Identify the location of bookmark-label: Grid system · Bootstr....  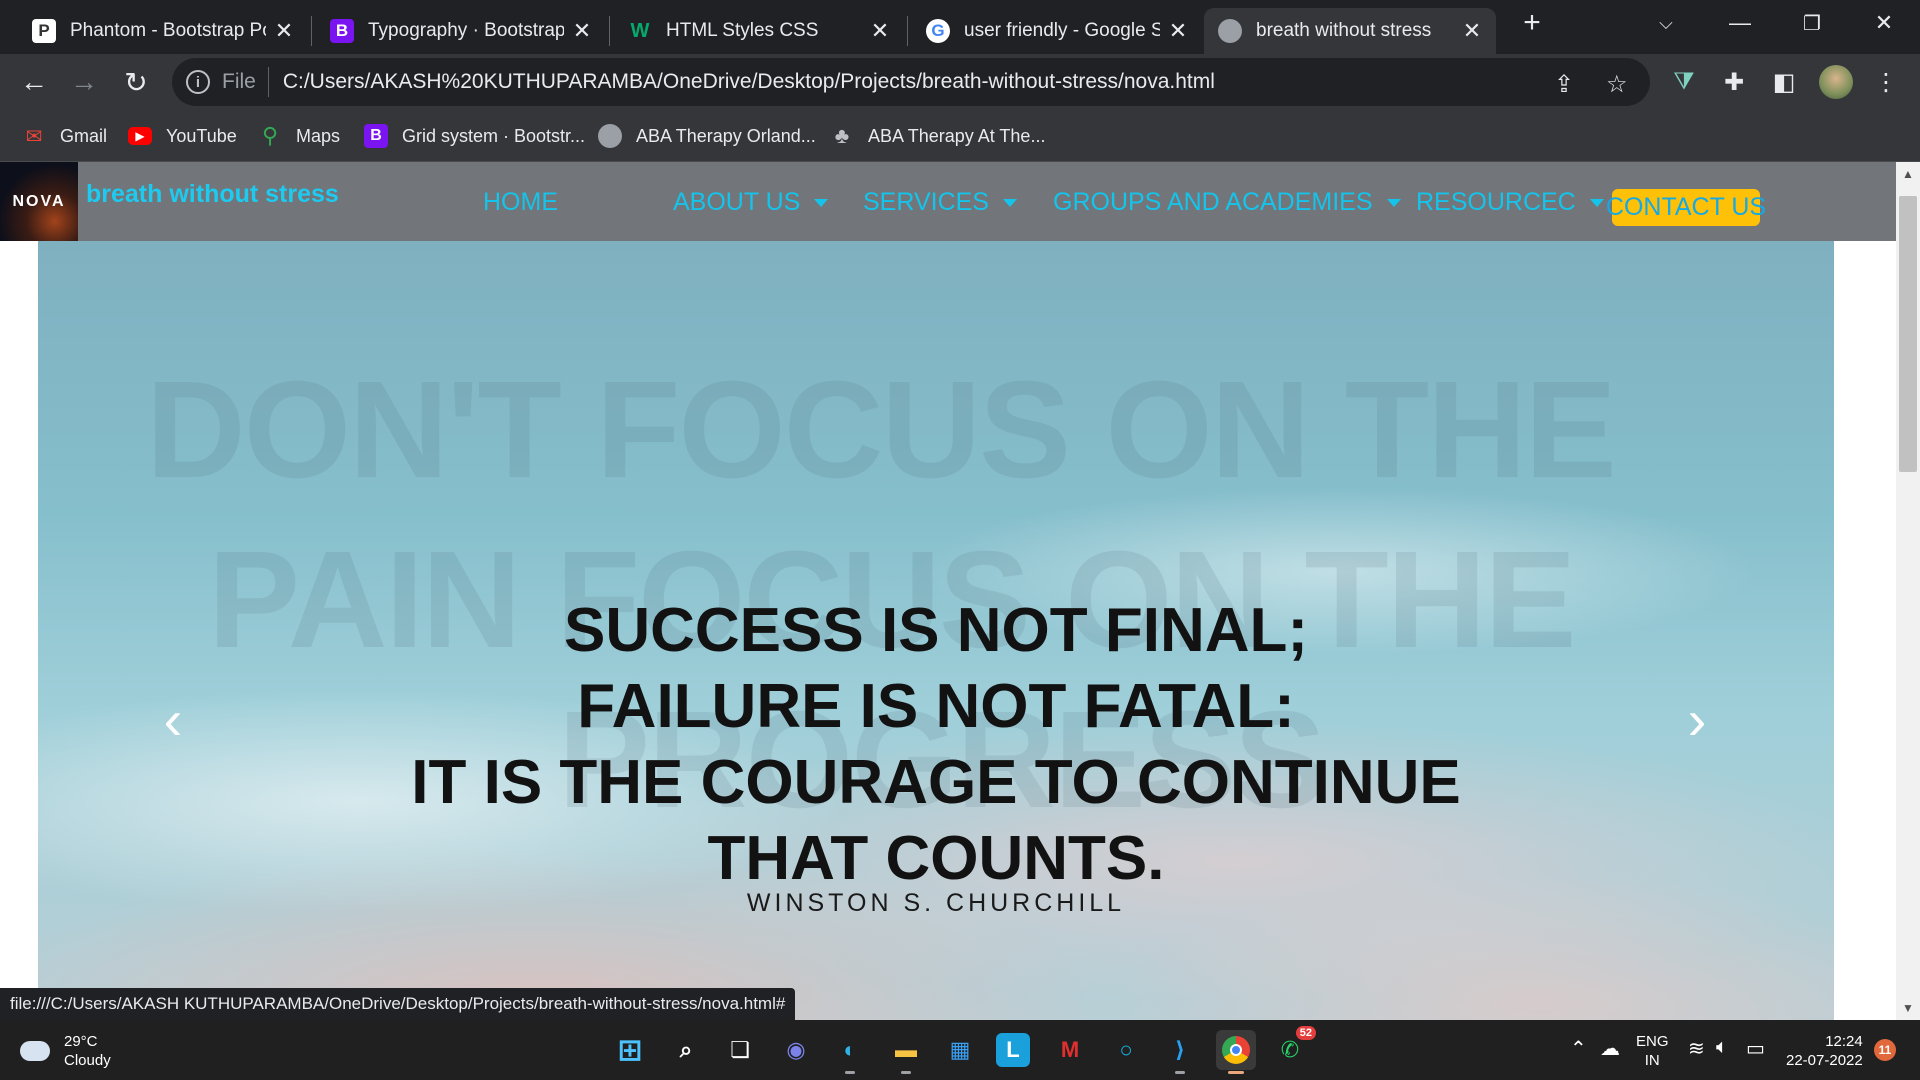
(494, 135).